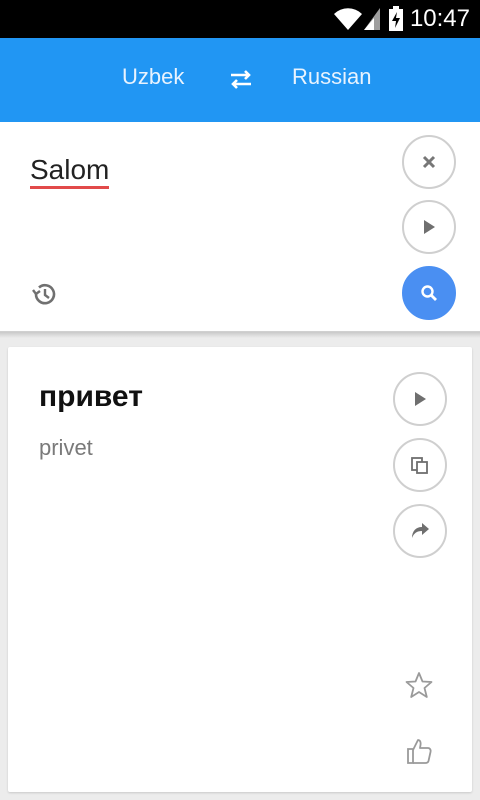 The width and height of the screenshot is (480, 800). What do you see at coordinates (44, 294) in the screenshot?
I see `history-icon` at bounding box center [44, 294].